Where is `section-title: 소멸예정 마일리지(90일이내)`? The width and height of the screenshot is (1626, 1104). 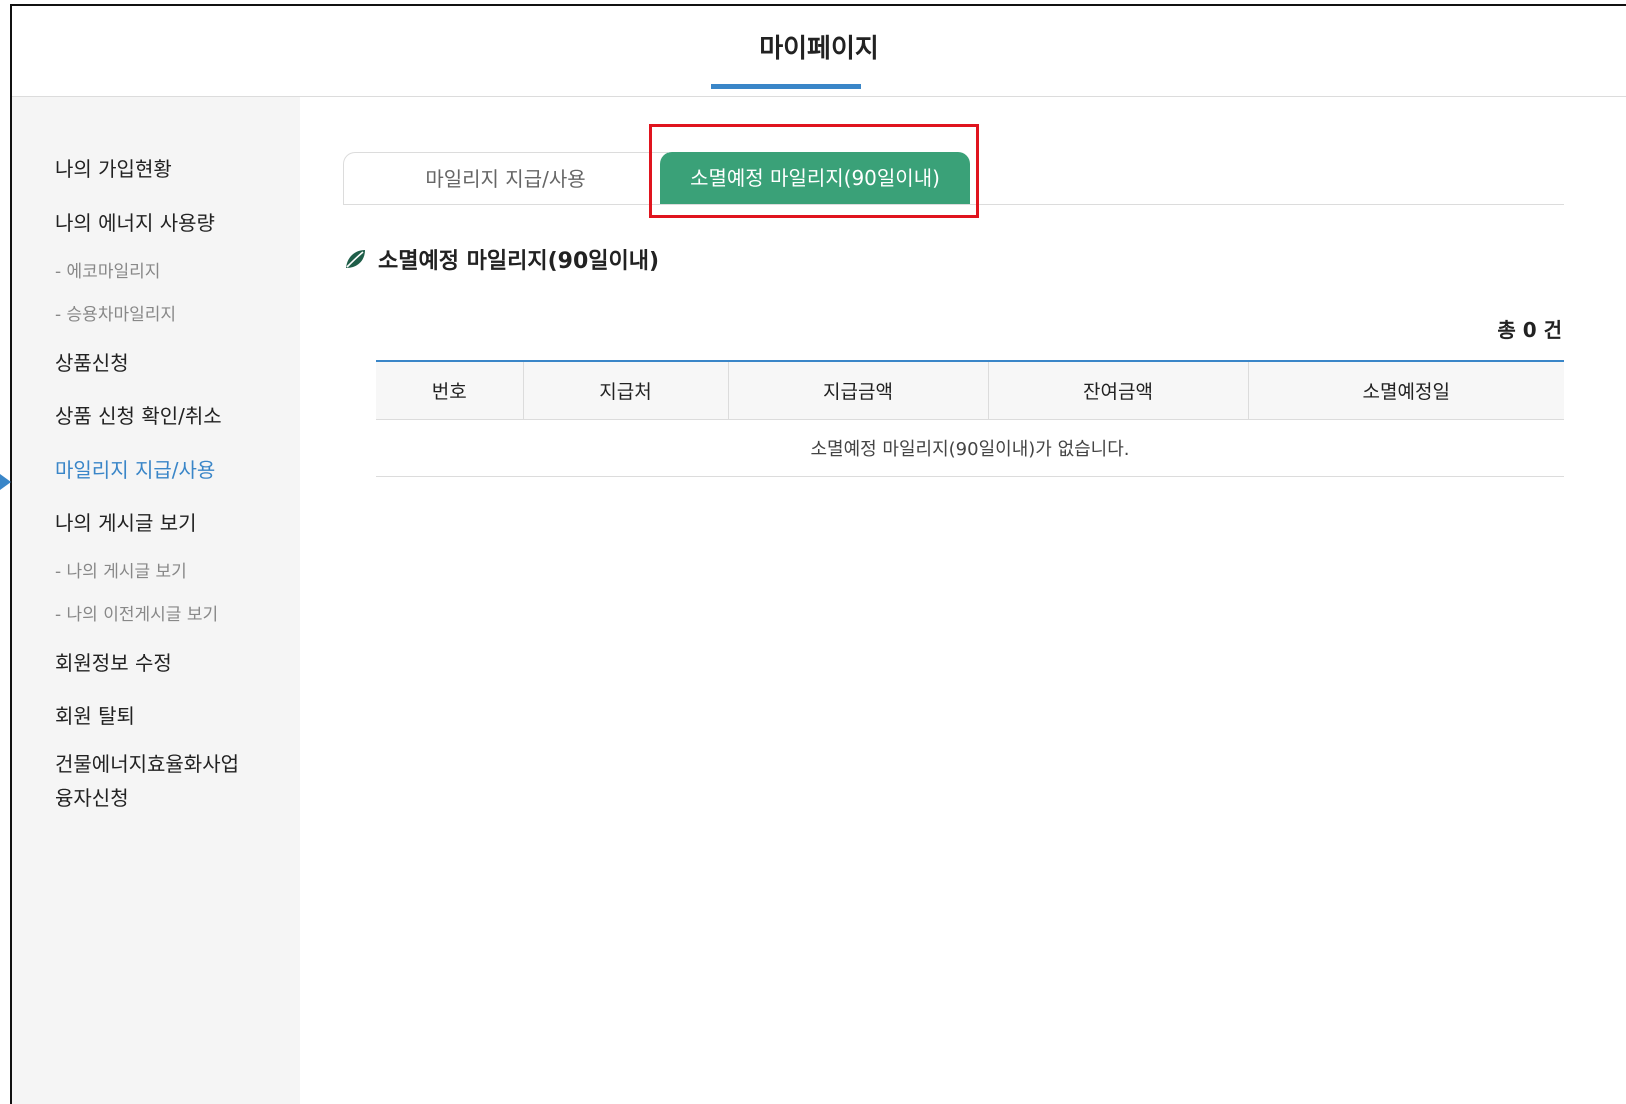
section-title: 소멸예정 마일리지(90일이내) is located at coordinates (501, 259).